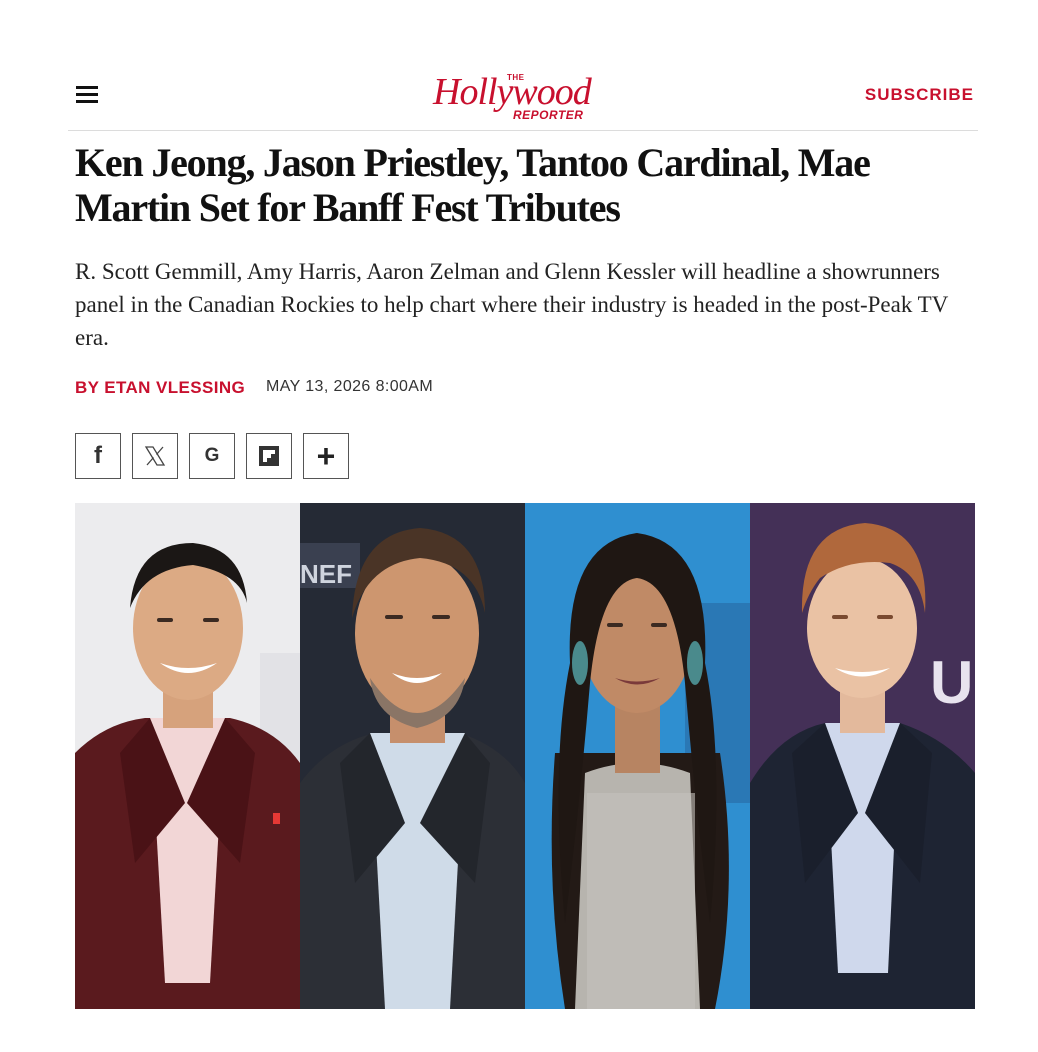 The height and width of the screenshot is (1052, 1038). I want to click on site-header: Hollywood THE REPORTER SUBSCRIBE, so click(523, 95).